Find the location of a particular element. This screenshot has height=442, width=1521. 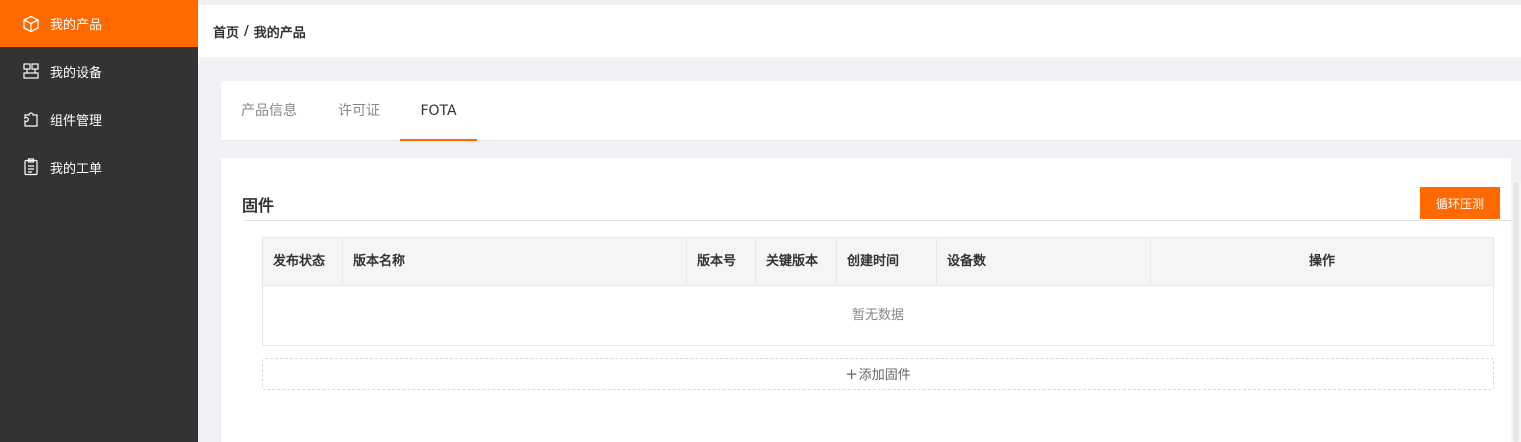

breadcrumb: 首页 / 我的产品 is located at coordinates (859, 31).